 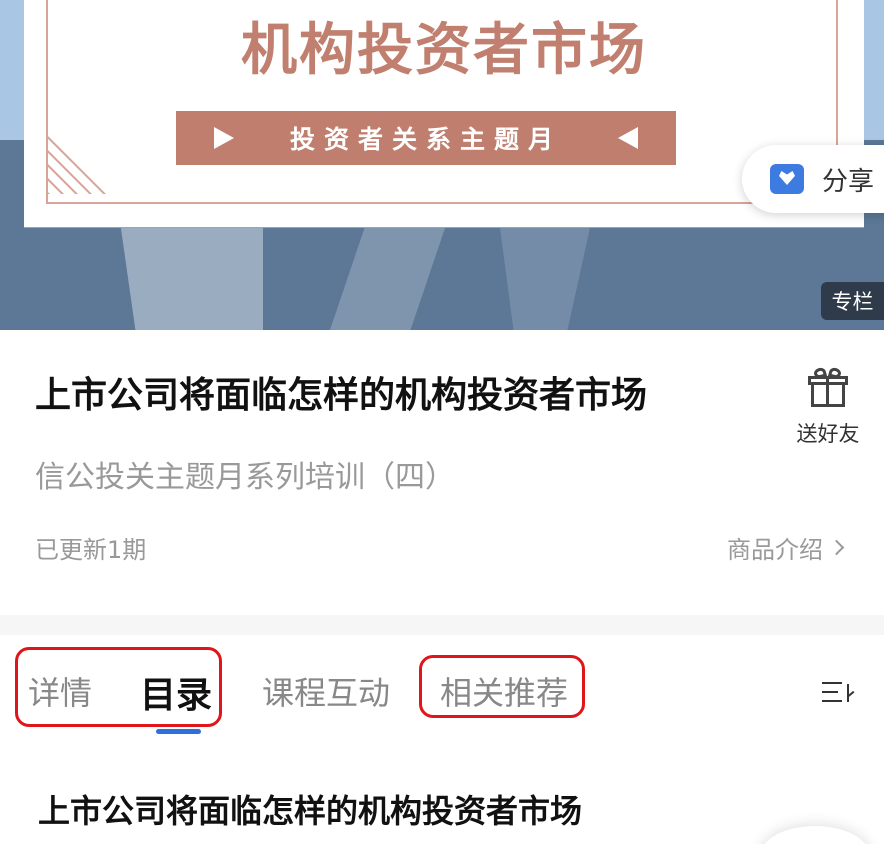 I want to click on banner-ribbon: 投资者关系主题月, so click(x=426, y=138).